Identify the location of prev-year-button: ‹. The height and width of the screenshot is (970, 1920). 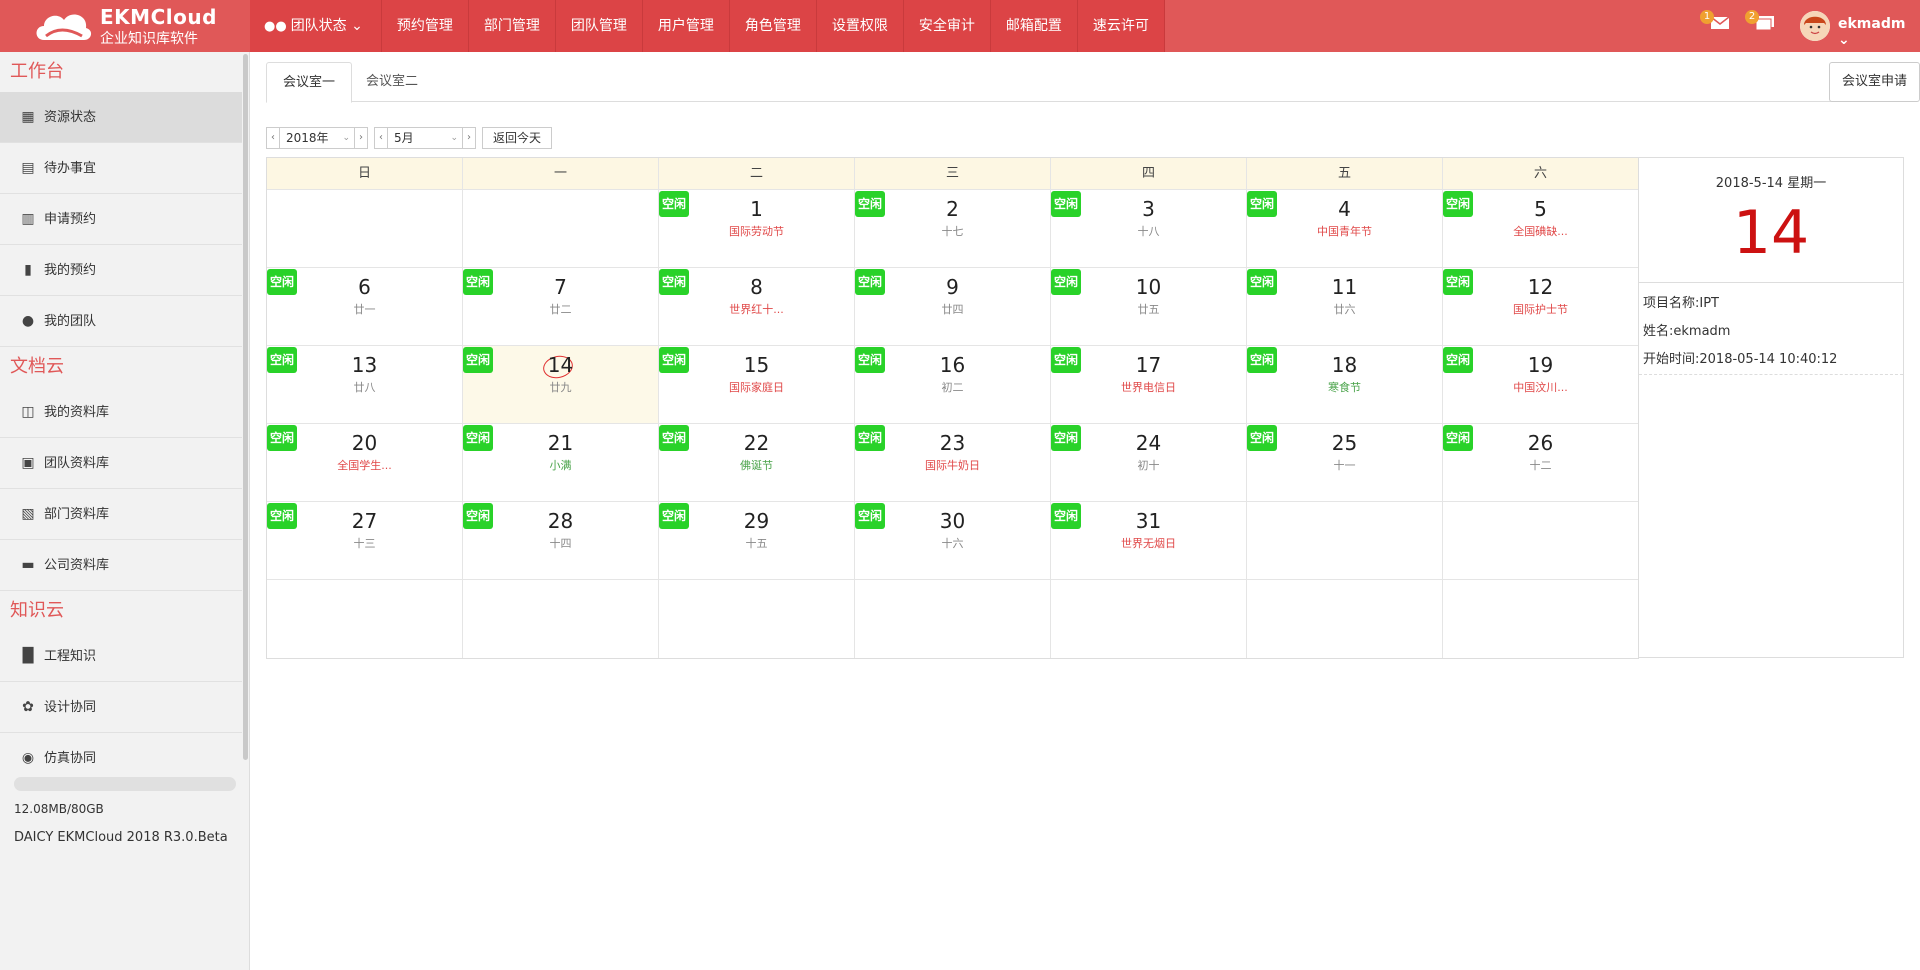
(273, 138).